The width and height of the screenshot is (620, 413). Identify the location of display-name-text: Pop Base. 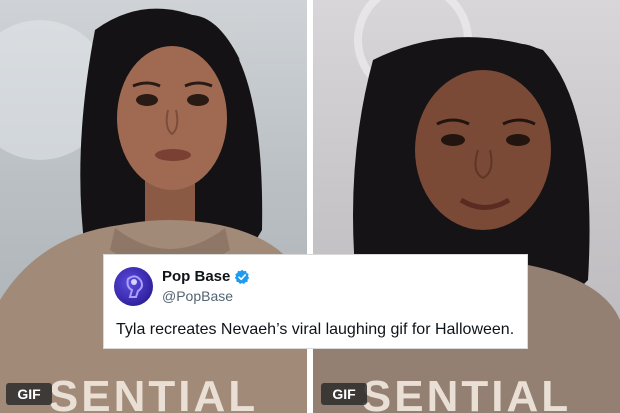
(196, 276).